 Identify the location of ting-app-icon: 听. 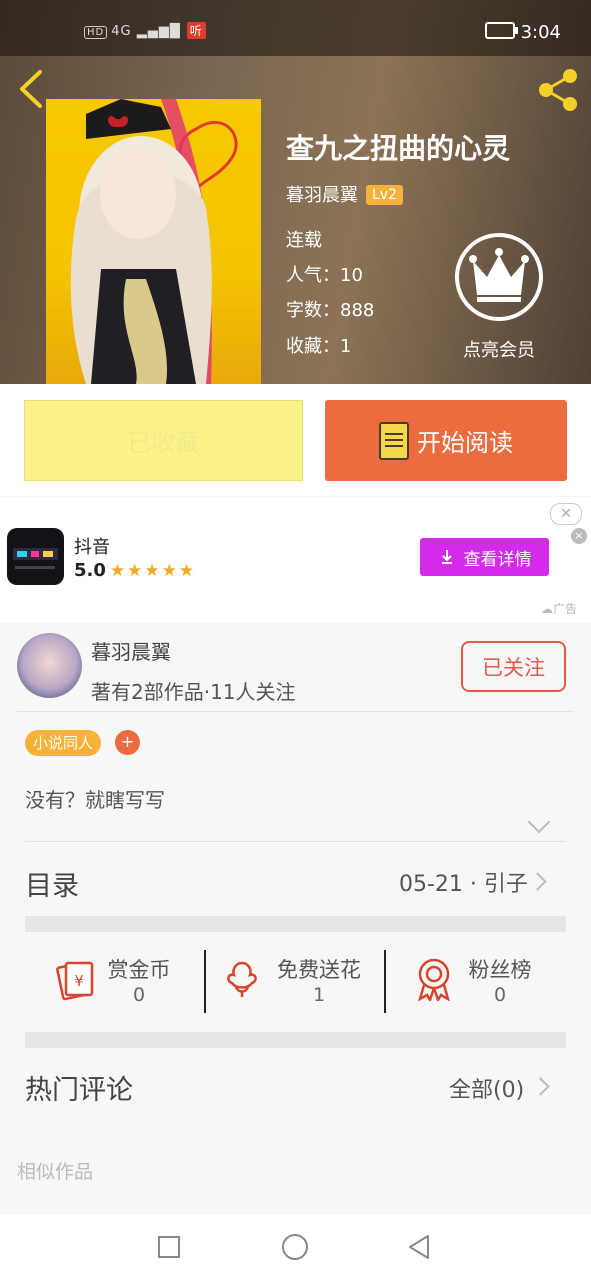
(196, 30).